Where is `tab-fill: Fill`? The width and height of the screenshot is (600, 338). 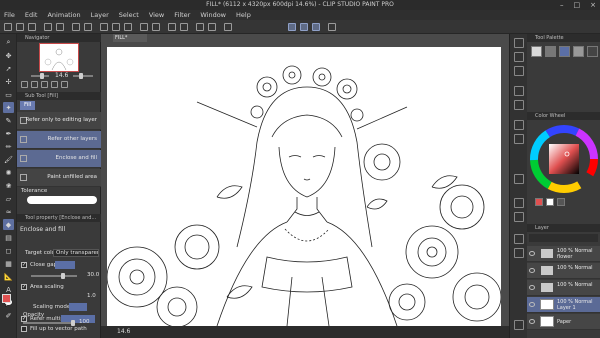
tab-fill: Fill is located at coordinates (28, 105).